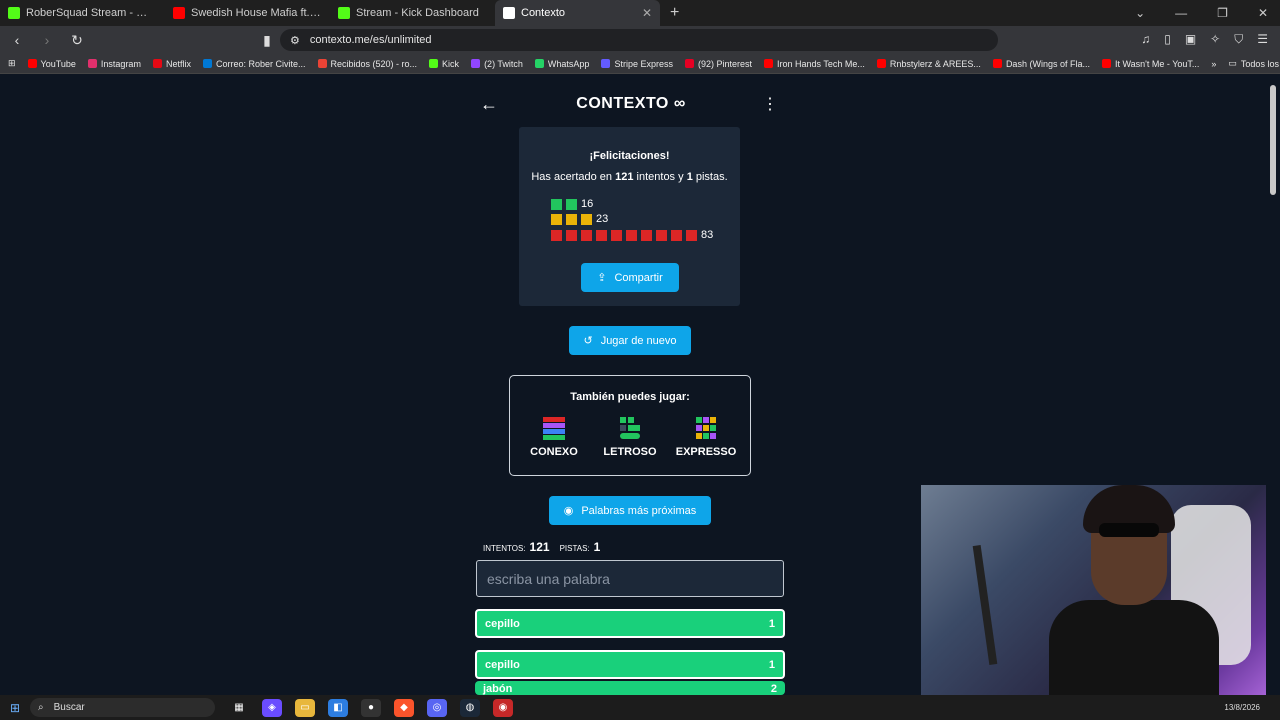 The height and width of the screenshot is (720, 1280). What do you see at coordinates (1262, 39) in the screenshot?
I see `menu-icon: ☰` at bounding box center [1262, 39].